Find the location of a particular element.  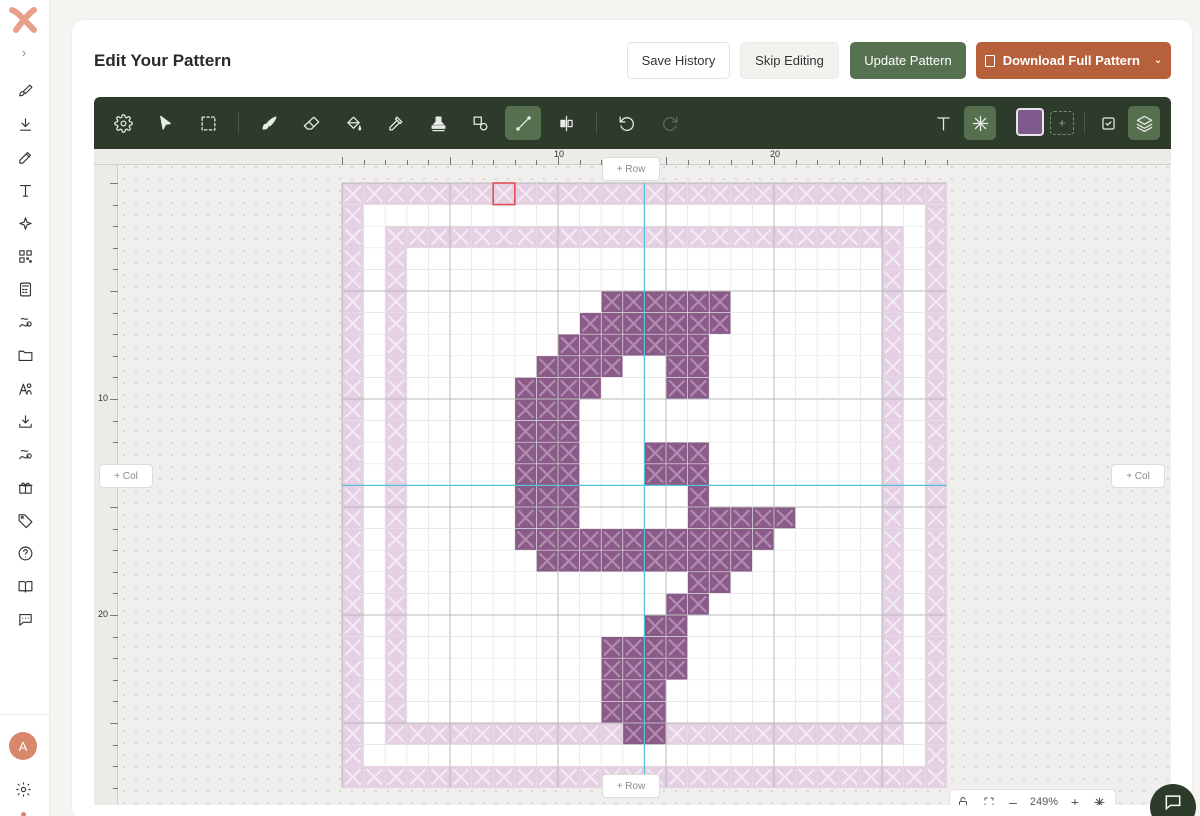

mirror-icon is located at coordinates (566, 123).